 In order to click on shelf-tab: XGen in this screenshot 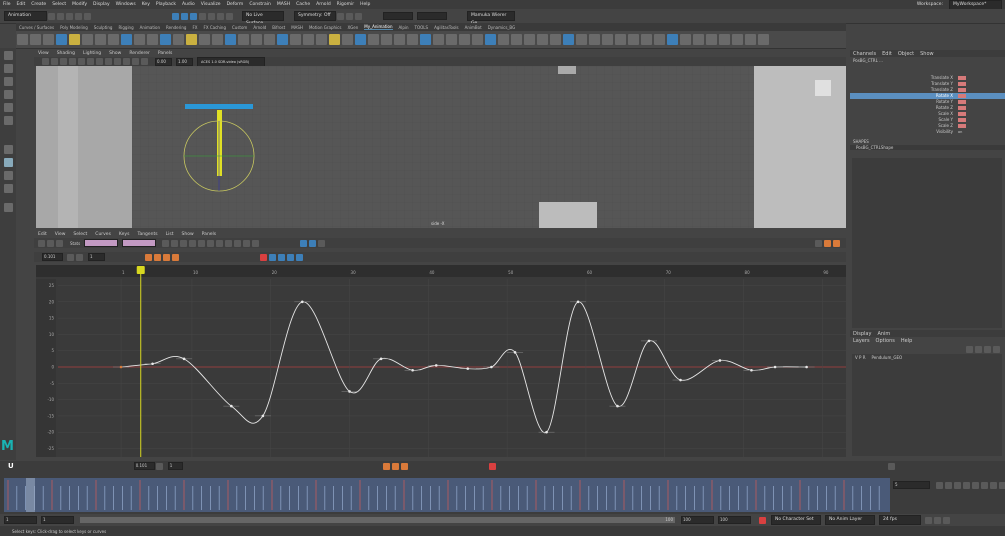, I will do `click(352, 27)`.